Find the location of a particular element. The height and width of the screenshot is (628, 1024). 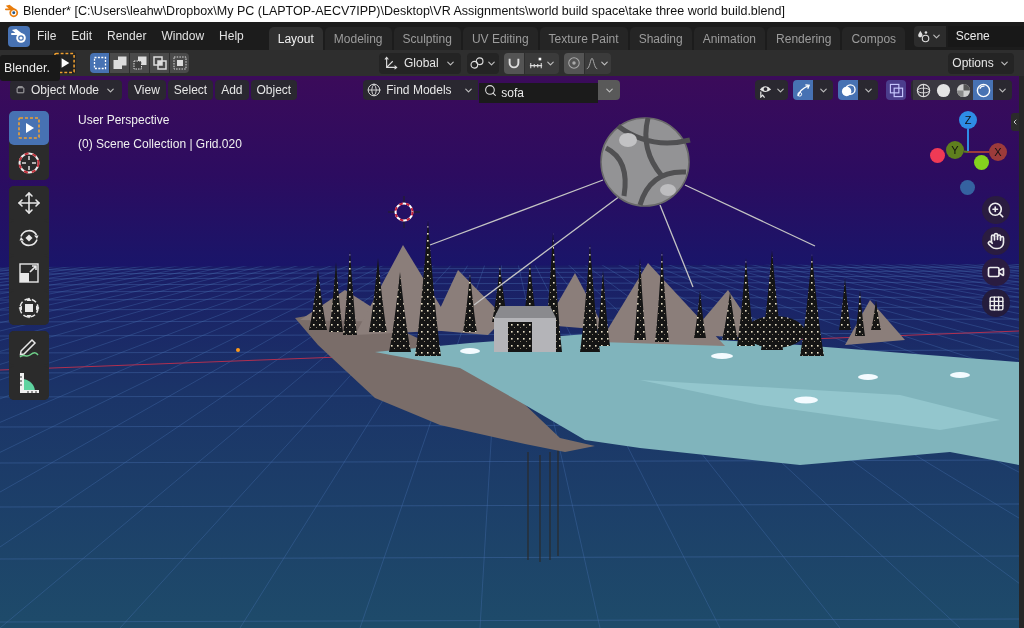

workspace-tab: Texture Paint is located at coordinates (583, 38).